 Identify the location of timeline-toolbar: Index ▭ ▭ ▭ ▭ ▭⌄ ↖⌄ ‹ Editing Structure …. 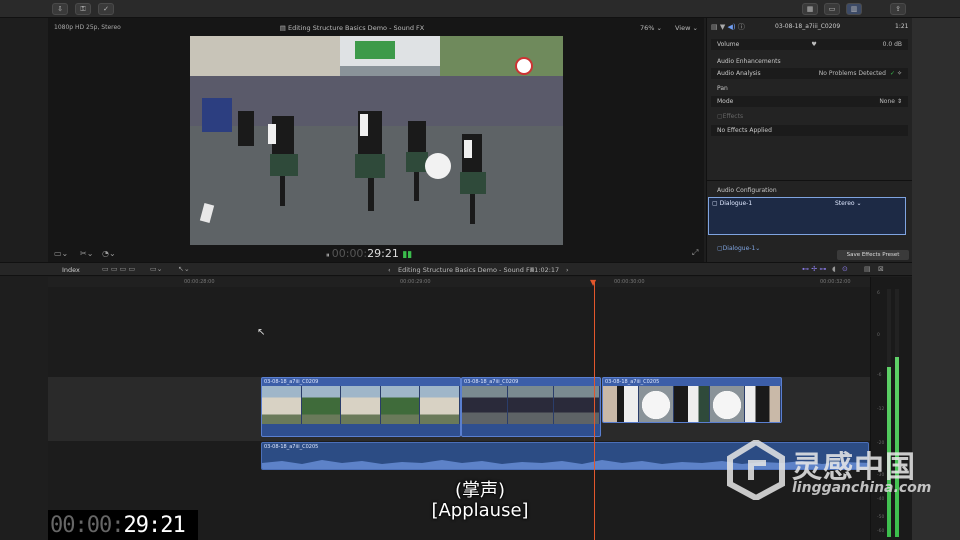
(456, 269).